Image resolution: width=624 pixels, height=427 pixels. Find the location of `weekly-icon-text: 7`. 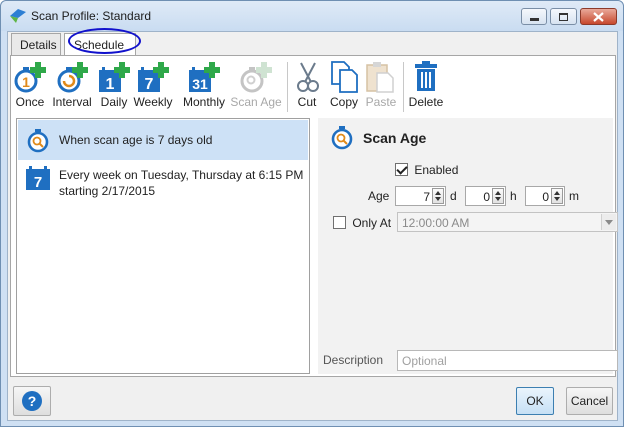

weekly-icon-text: 7 is located at coordinates (149, 84).